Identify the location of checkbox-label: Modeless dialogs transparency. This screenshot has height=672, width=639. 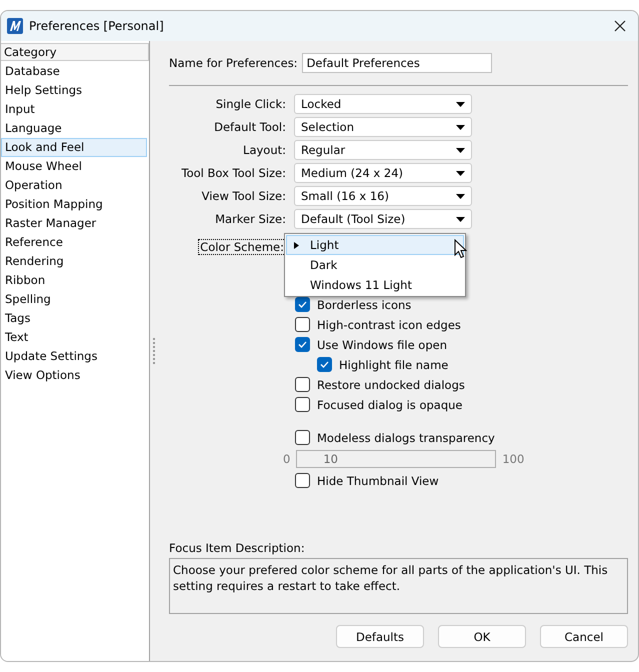
(406, 437).